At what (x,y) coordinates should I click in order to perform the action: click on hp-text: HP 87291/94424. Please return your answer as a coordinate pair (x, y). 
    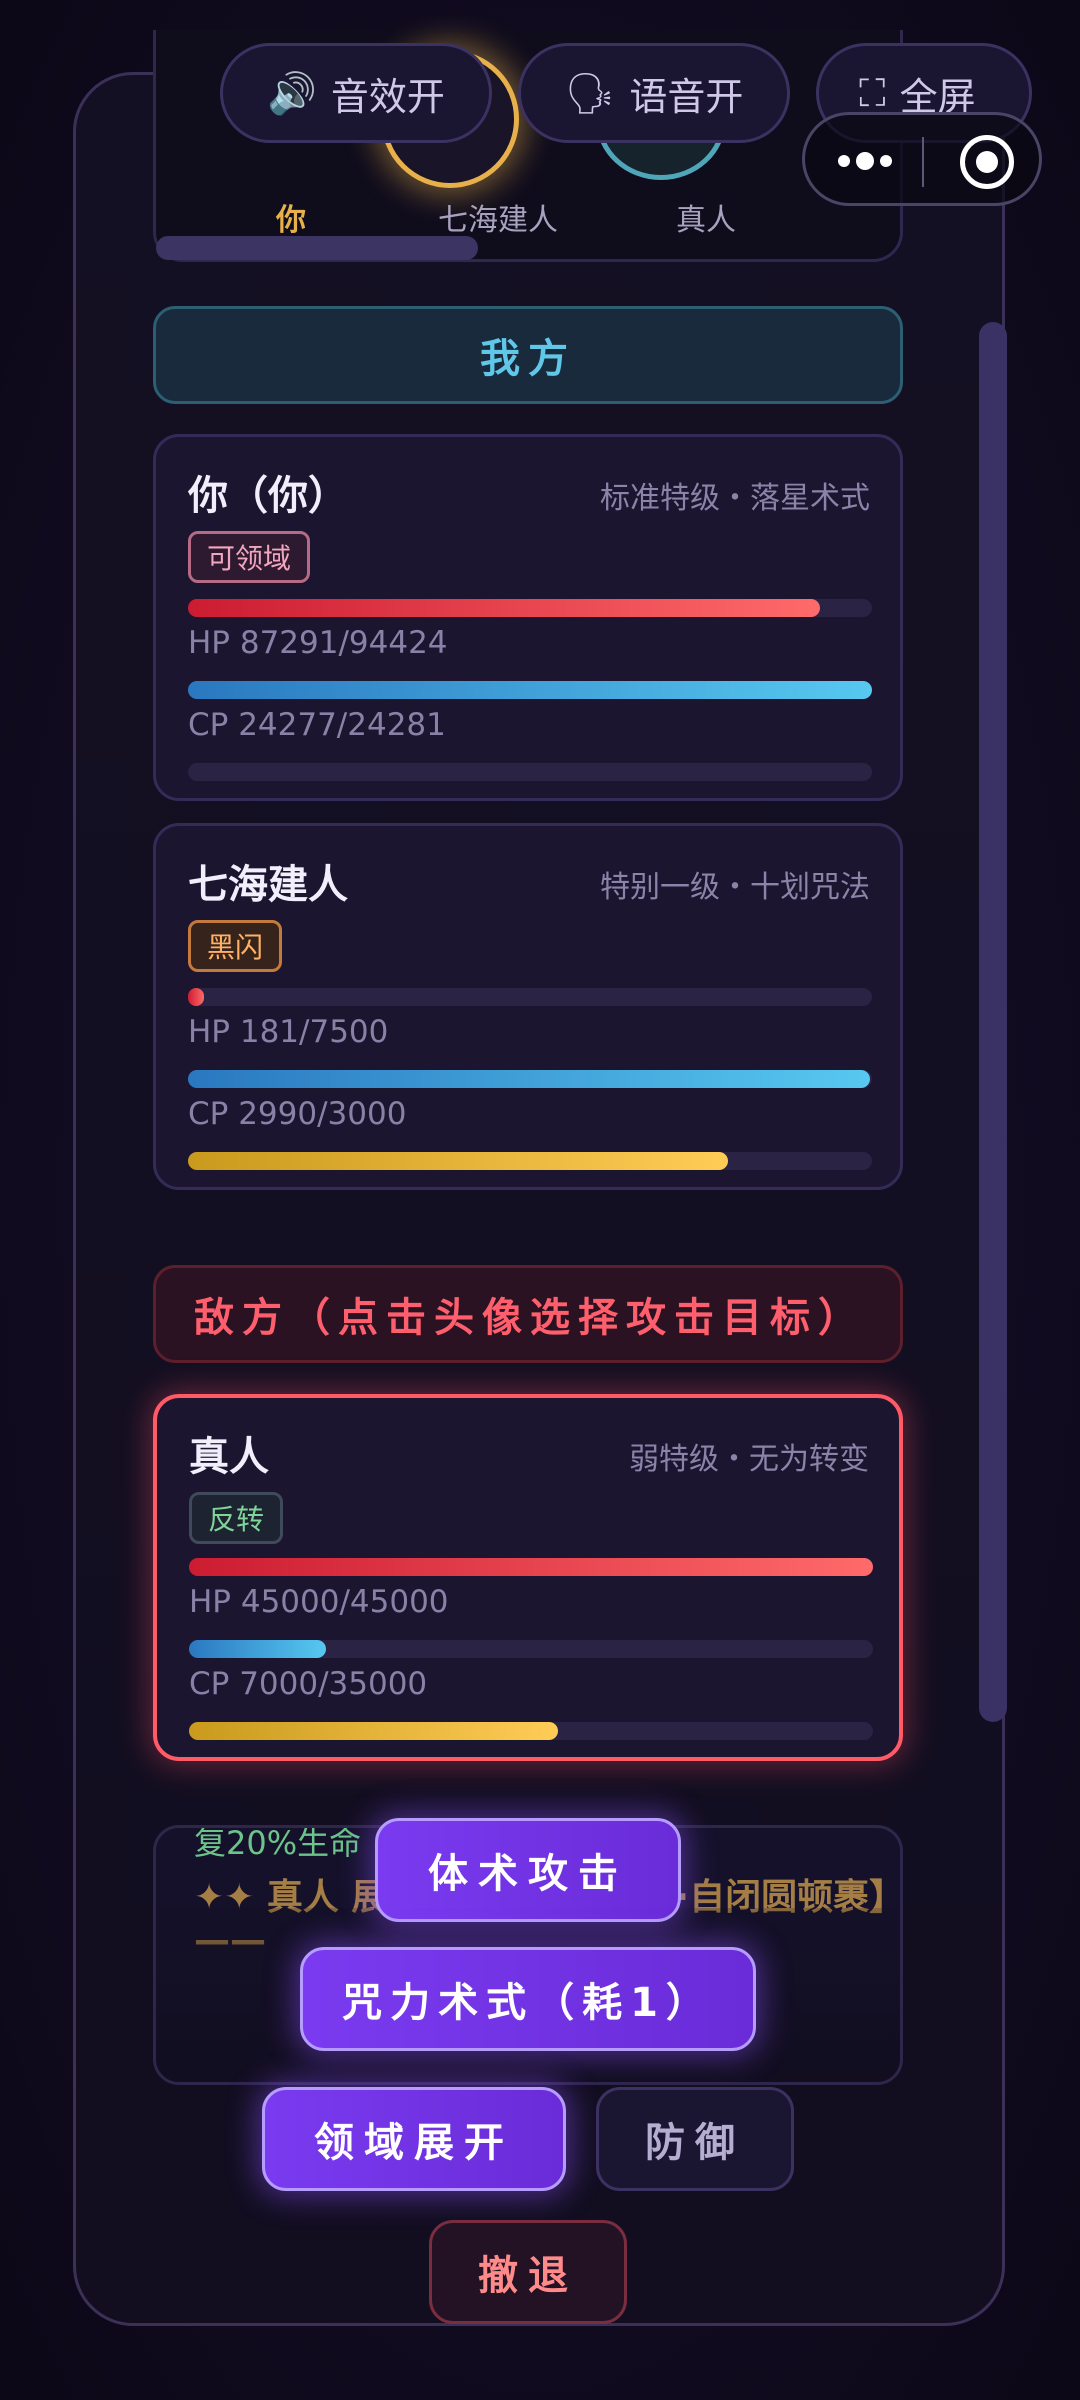
    Looking at the image, I should click on (318, 643).